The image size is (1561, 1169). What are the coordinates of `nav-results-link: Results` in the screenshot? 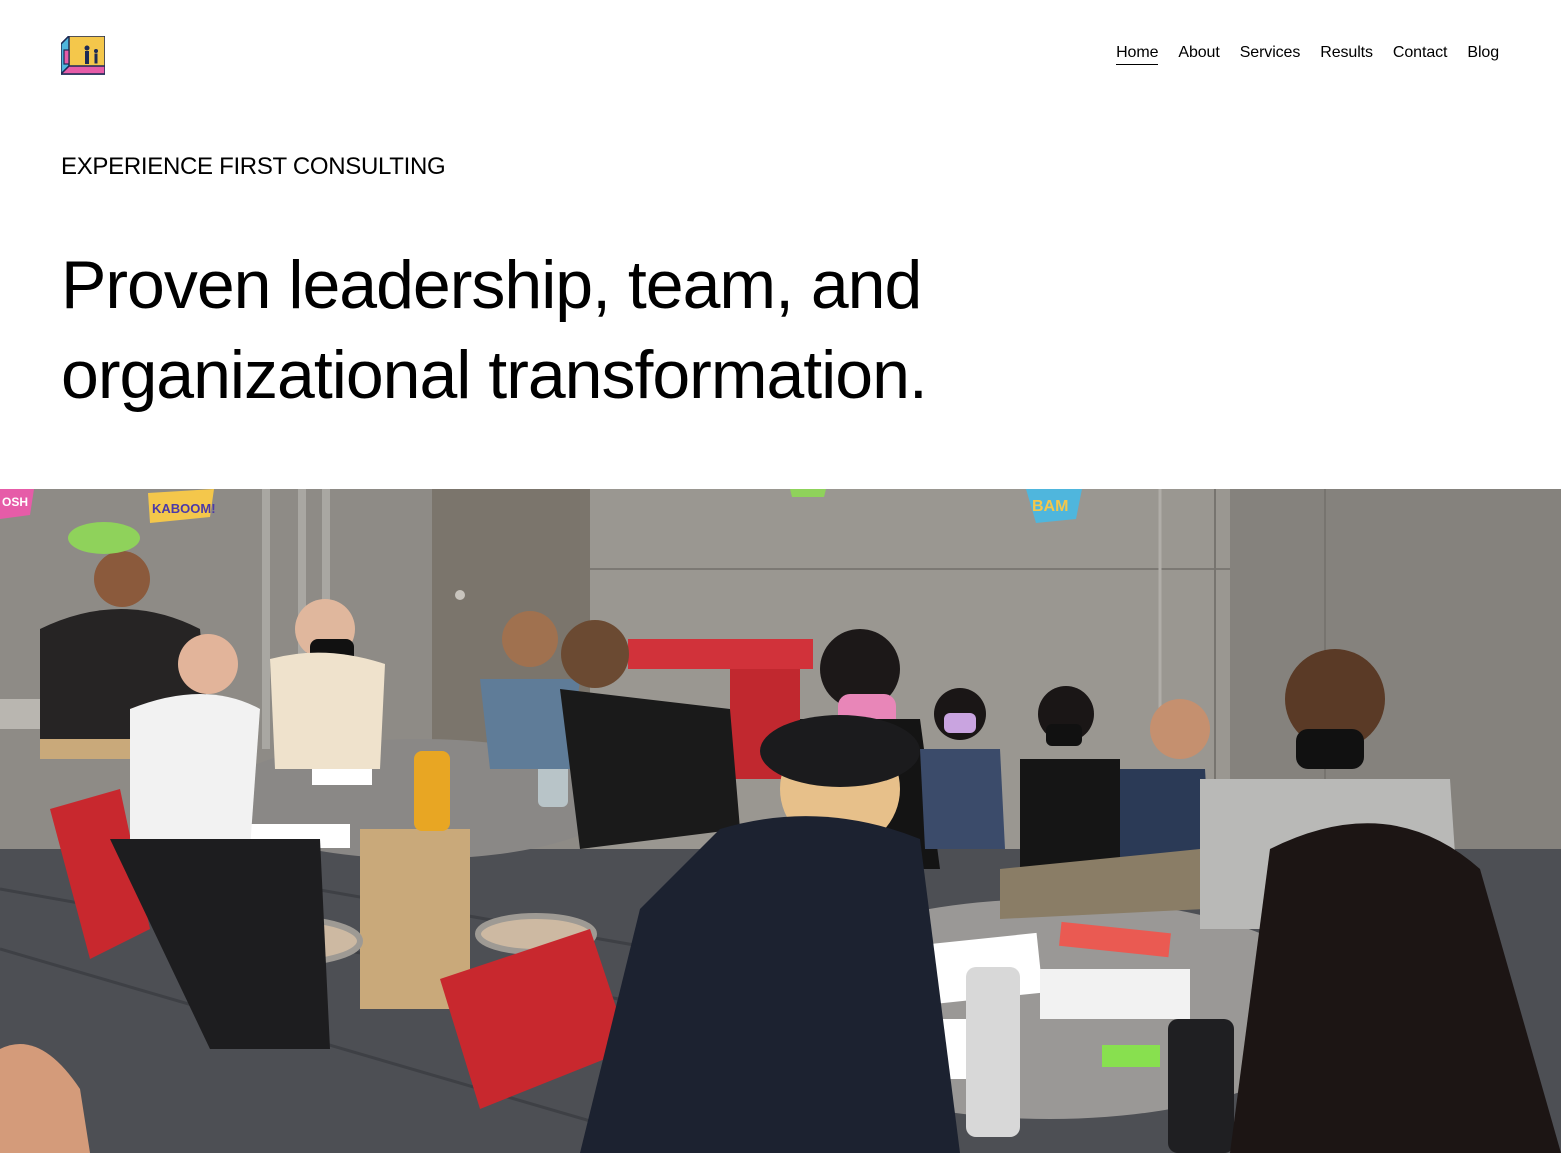 It's located at (1346, 54).